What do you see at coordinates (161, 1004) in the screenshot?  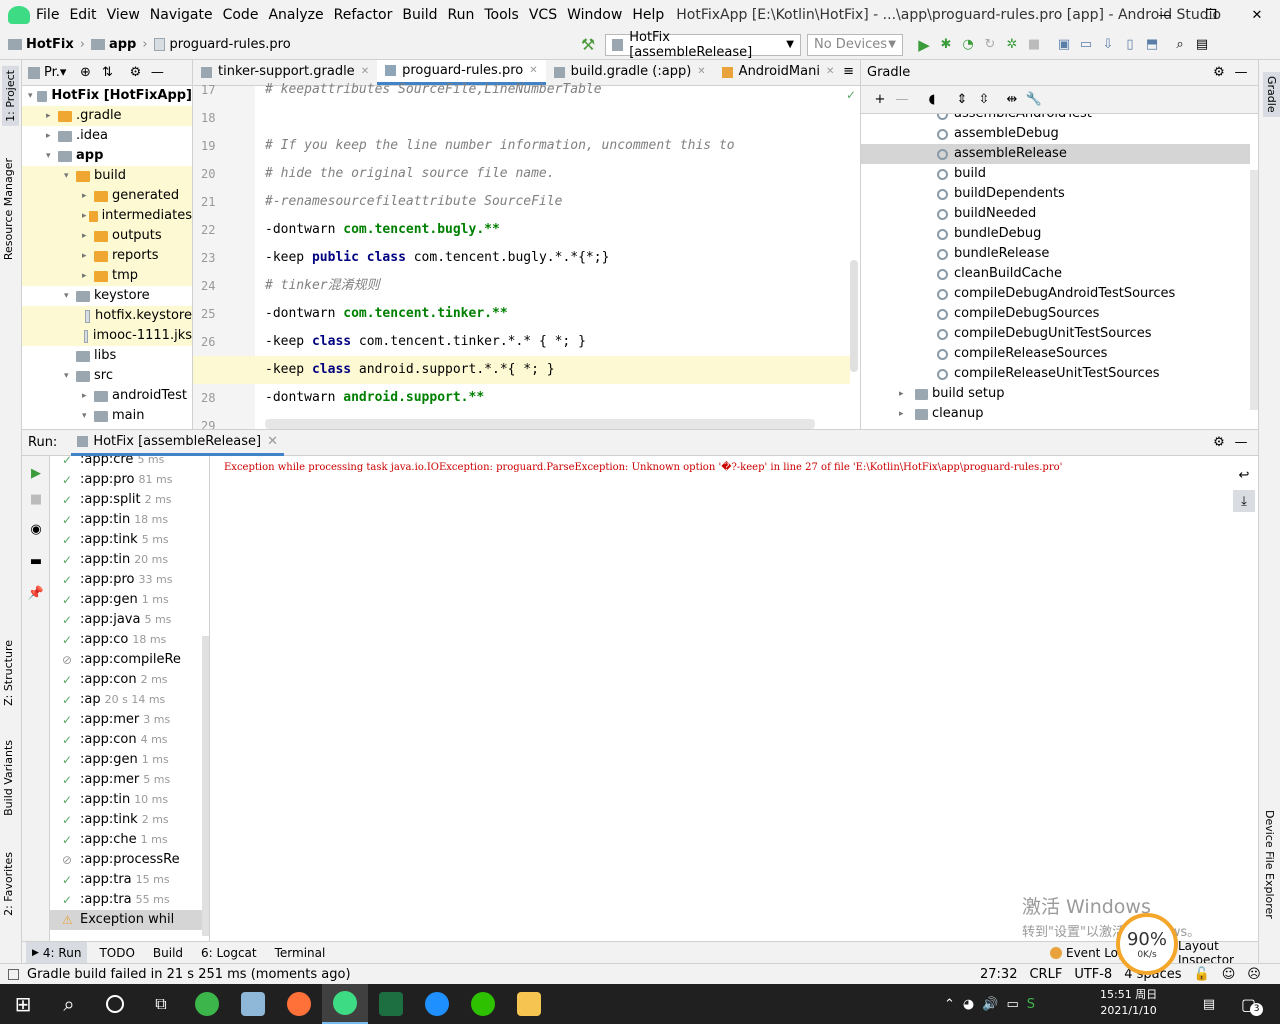 I see `task-view-button: ⧉` at bounding box center [161, 1004].